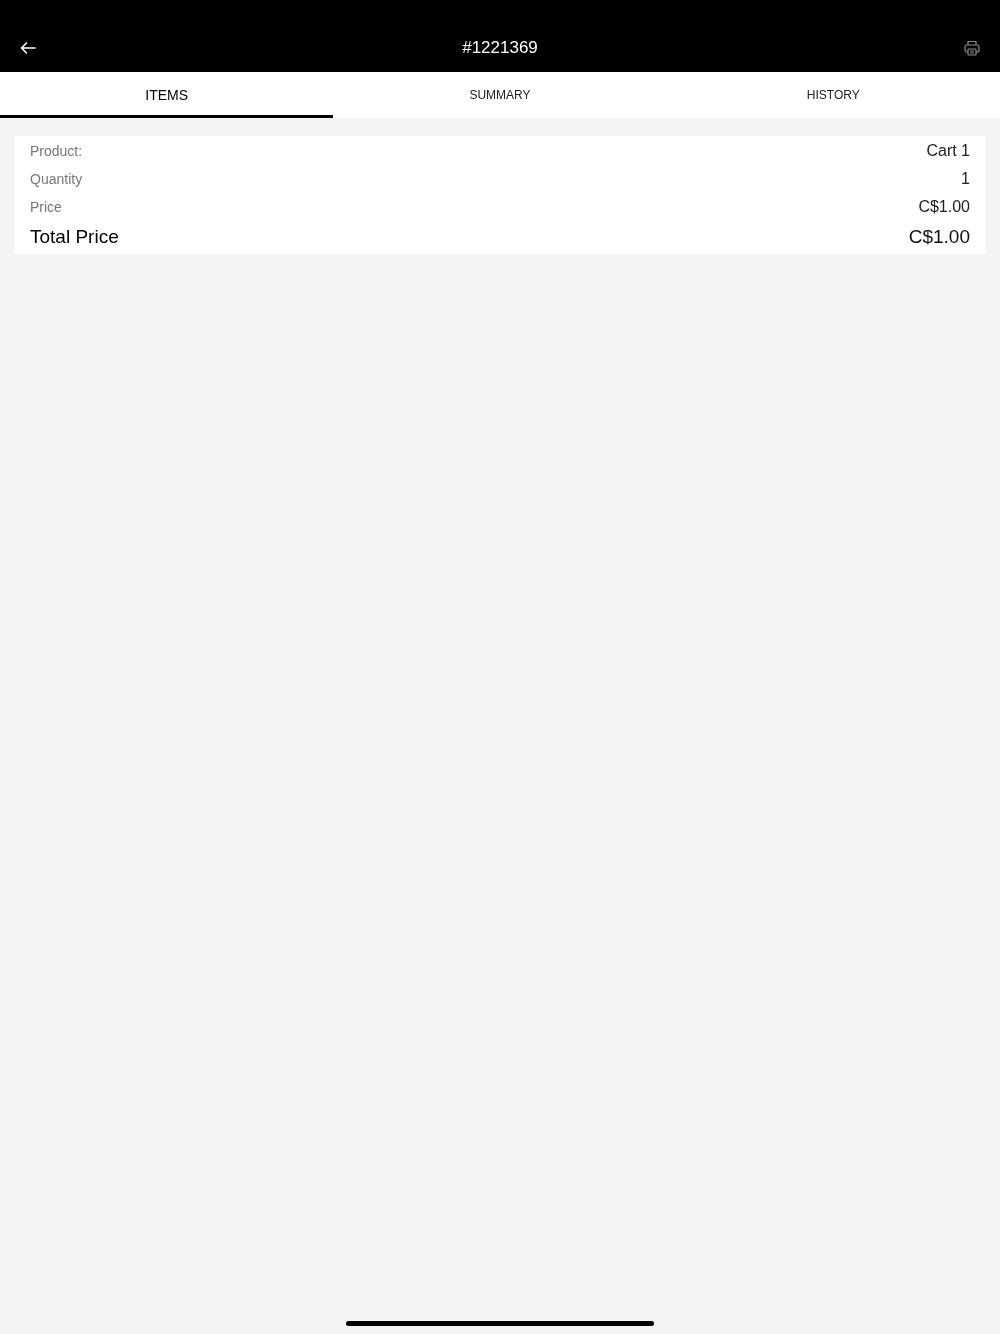 This screenshot has height=1334, width=1000. I want to click on detail-label: Product:, so click(56, 151).